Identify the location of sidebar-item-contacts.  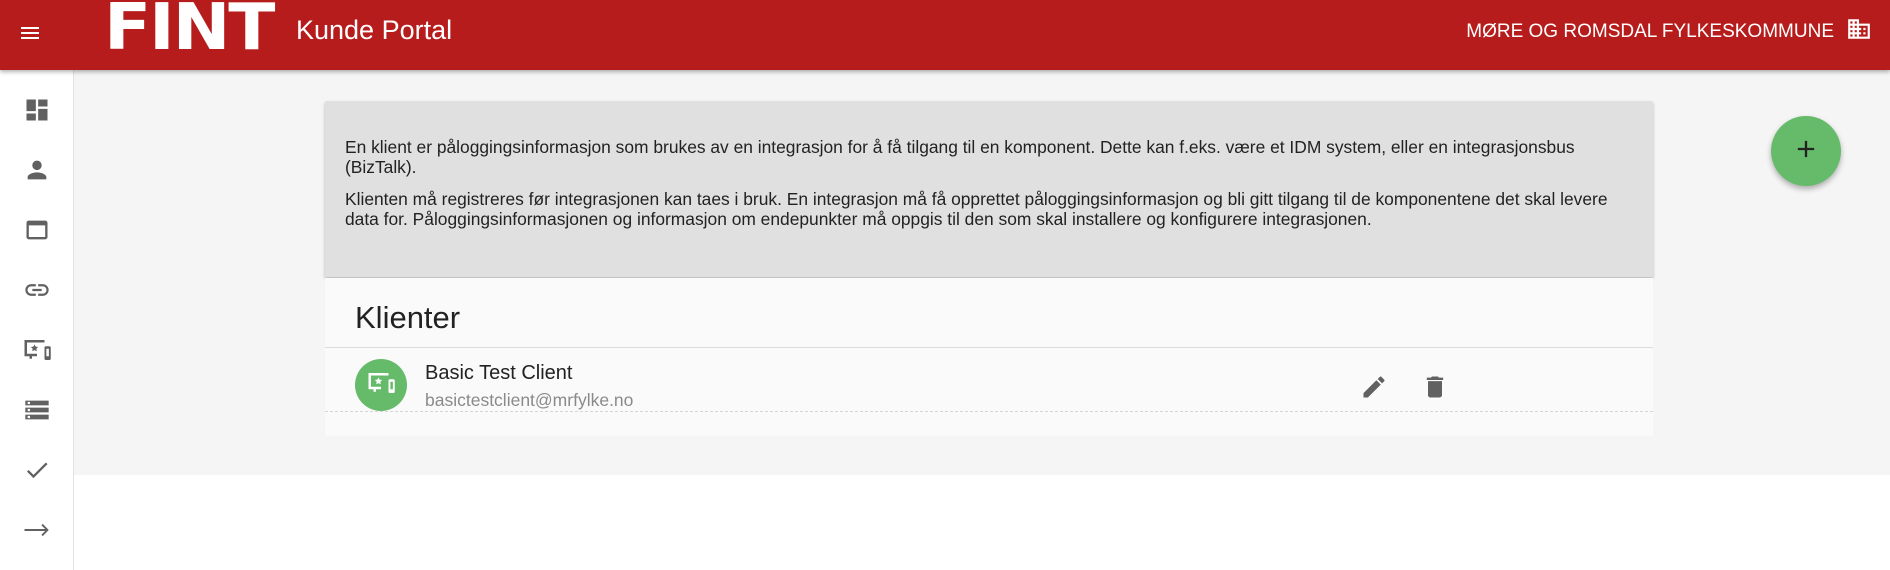
(37, 172).